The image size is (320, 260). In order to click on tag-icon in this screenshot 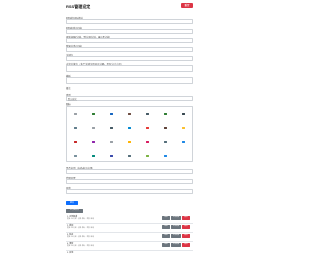, I will do `click(93, 156)`.